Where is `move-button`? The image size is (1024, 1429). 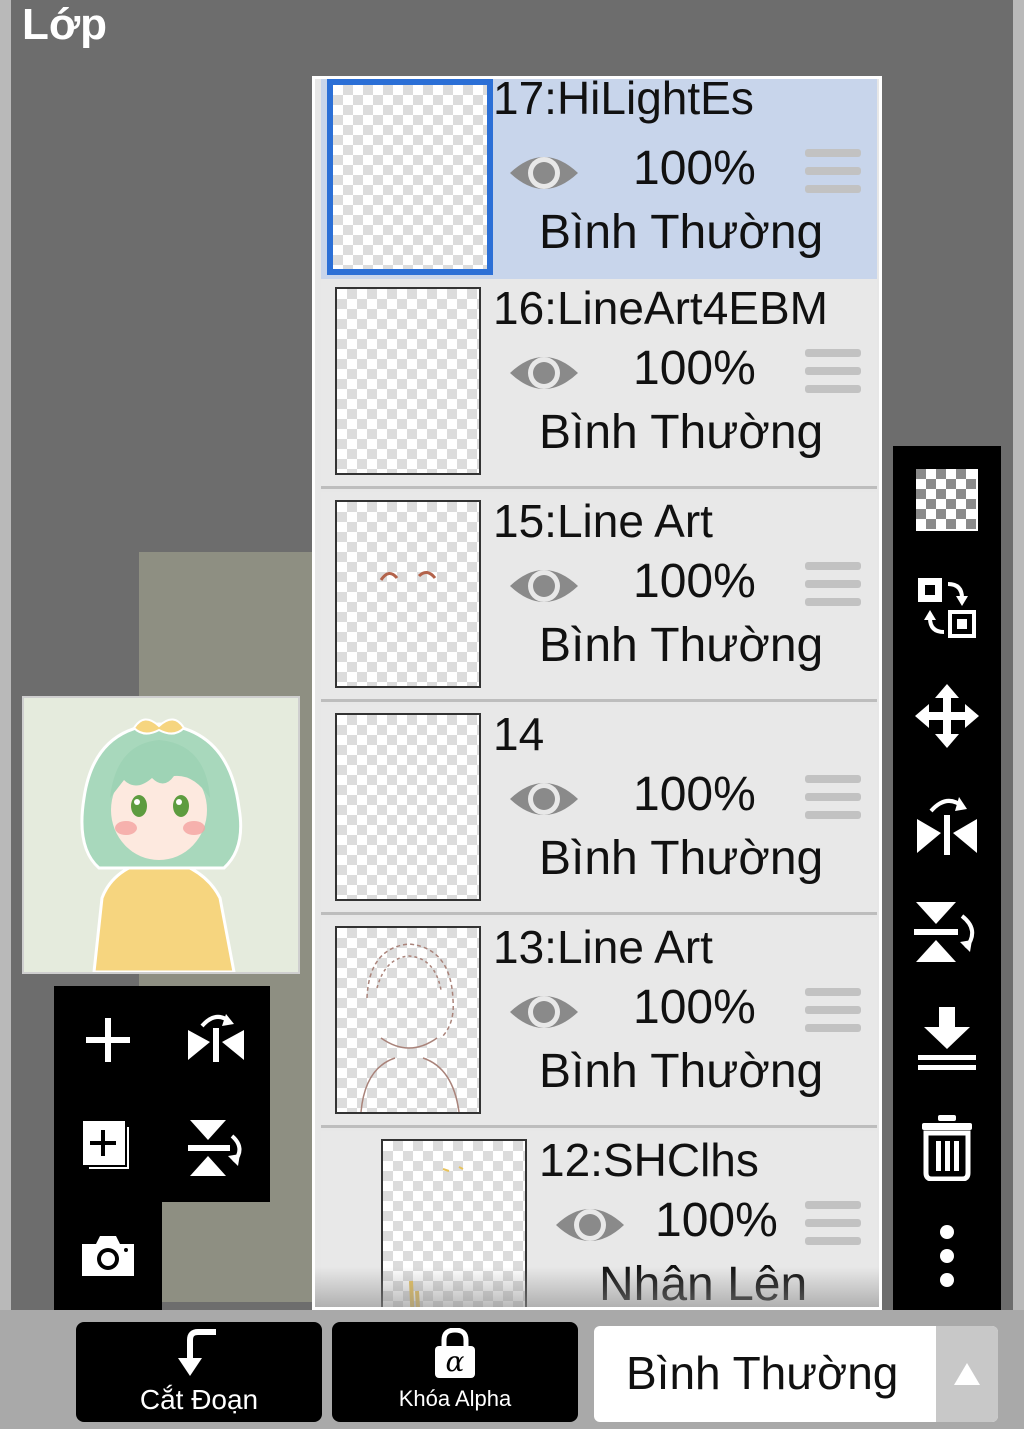 move-button is located at coordinates (947, 716).